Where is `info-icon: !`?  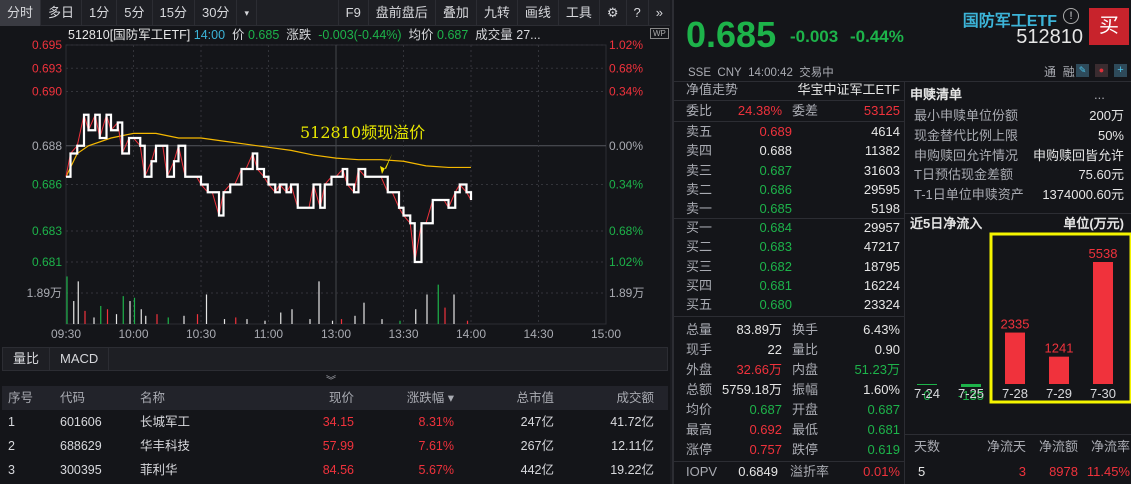 info-icon: ! is located at coordinates (1071, 16).